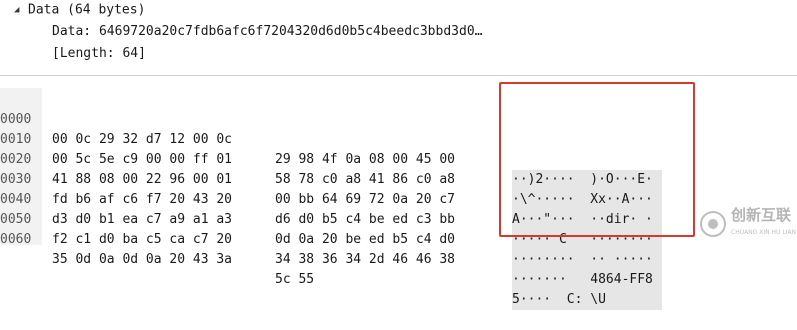  What do you see at coordinates (142, 200) in the screenshot?
I see `hex-bytes-first-half: fd b6 af c6 f7 20 43 20` at bounding box center [142, 200].